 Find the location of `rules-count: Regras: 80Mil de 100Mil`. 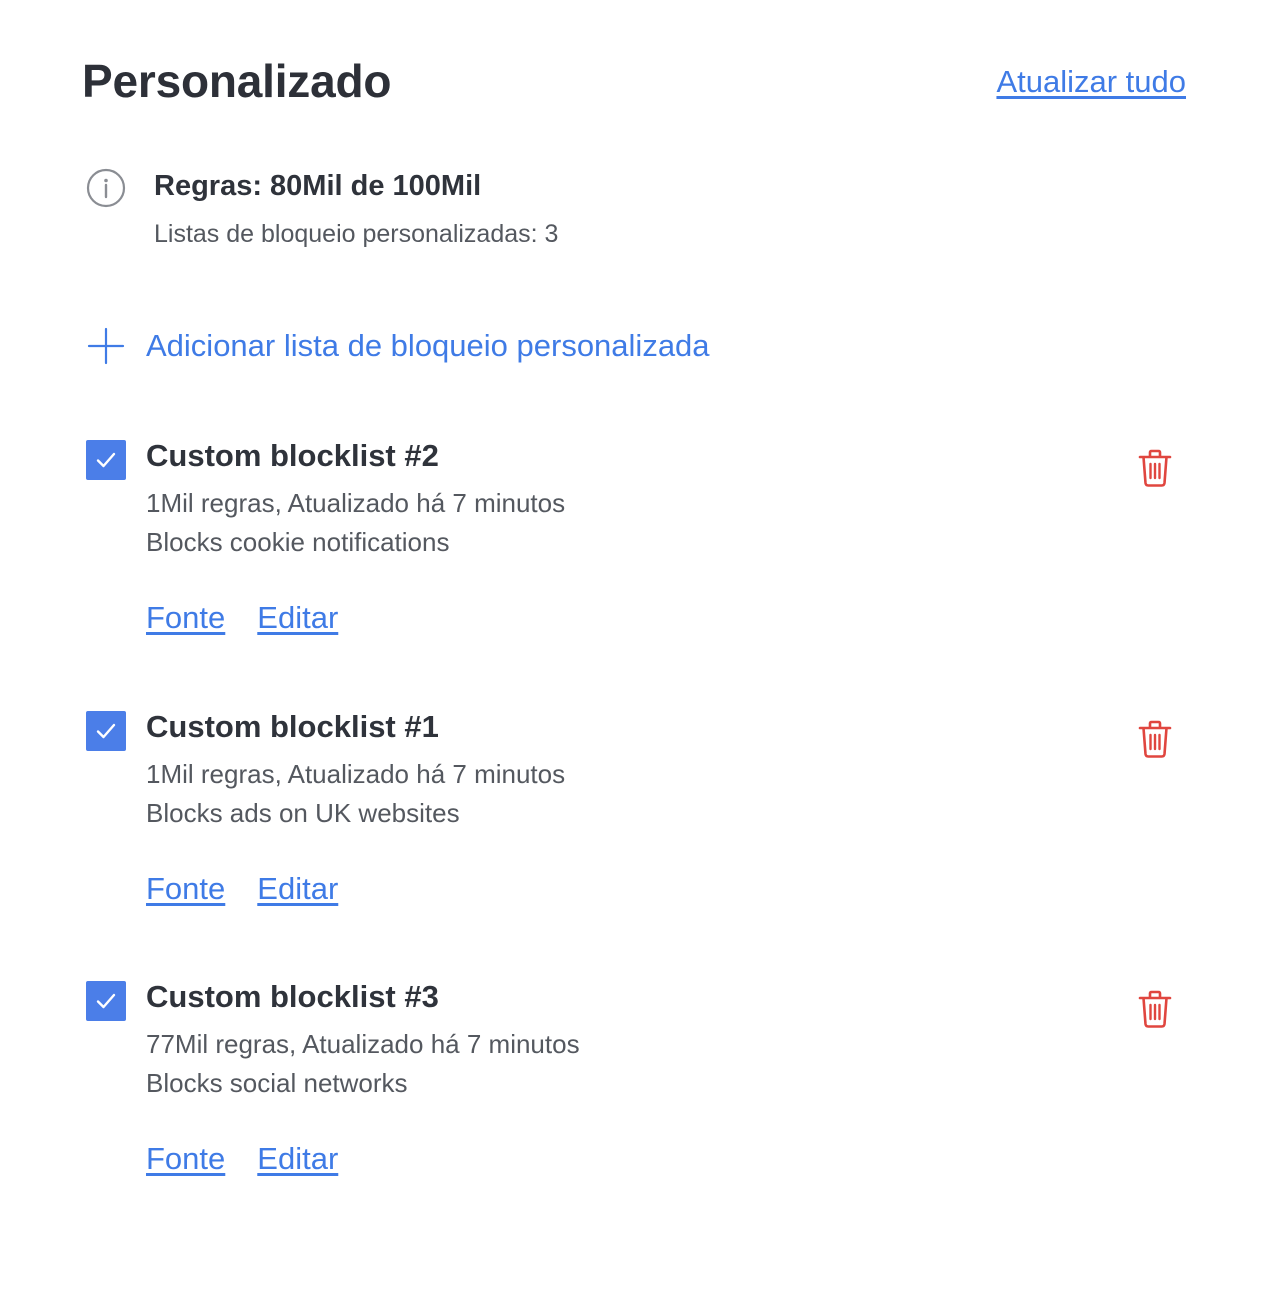

rules-count: Regras: 80Mil de 100Mil is located at coordinates (318, 186).